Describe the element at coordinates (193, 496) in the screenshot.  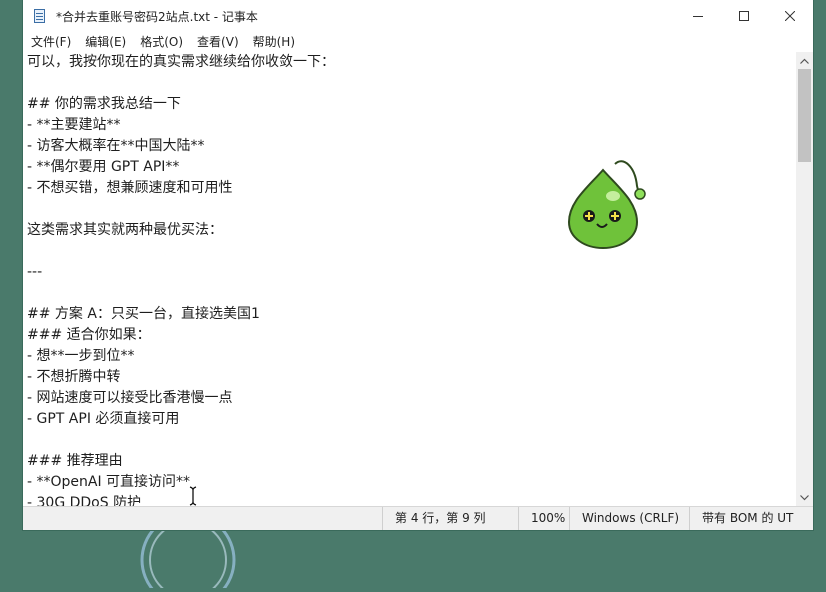
I see `text-cursor-icon` at that location.